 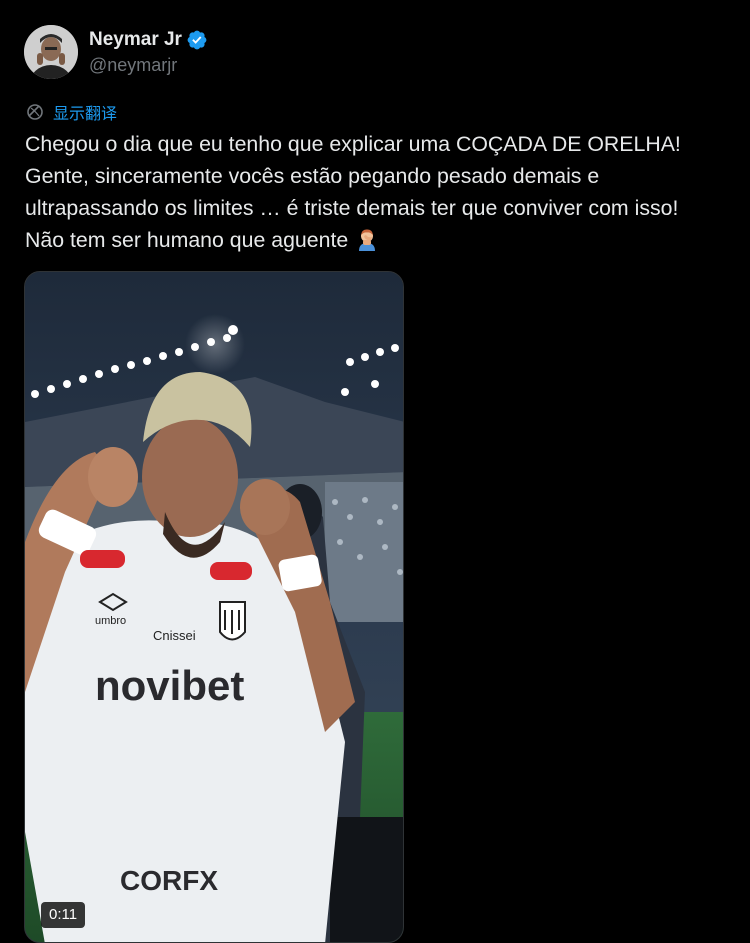 I want to click on globe-icon, so click(x=35, y=112).